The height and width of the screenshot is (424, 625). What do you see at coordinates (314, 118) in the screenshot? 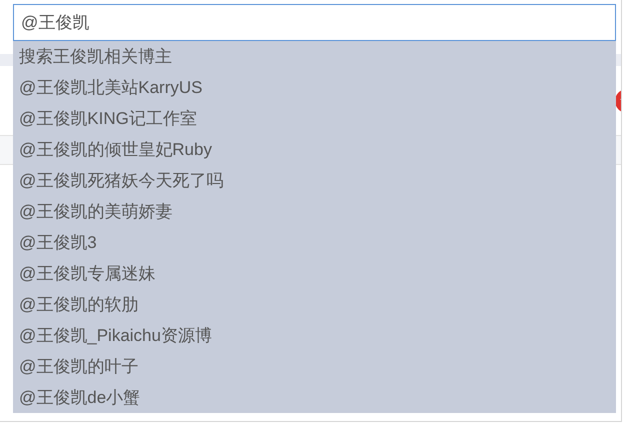
I see `suggestion-item: @王俊凯KING记工作室` at bounding box center [314, 118].